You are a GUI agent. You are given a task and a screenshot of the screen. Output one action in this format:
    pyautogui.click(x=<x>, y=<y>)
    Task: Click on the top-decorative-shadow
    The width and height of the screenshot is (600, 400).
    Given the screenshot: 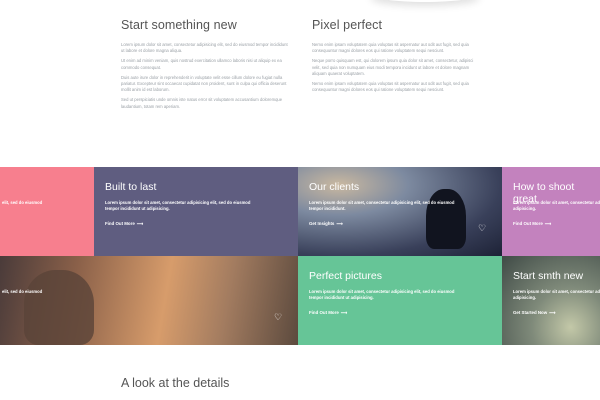 What is the action you would take?
    pyautogui.click(x=425, y=1)
    